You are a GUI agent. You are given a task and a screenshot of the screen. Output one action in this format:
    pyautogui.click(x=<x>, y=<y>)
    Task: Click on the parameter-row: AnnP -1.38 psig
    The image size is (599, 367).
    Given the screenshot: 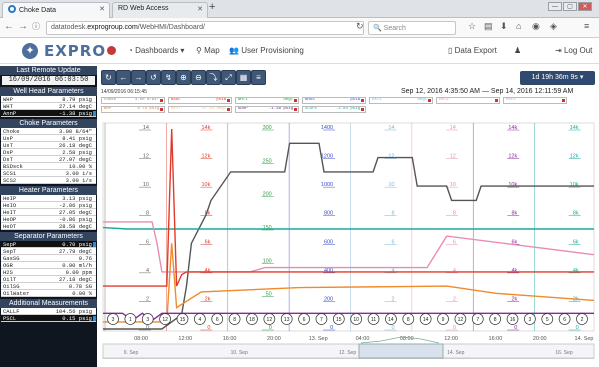 What is the action you would take?
    pyautogui.click(x=48, y=113)
    